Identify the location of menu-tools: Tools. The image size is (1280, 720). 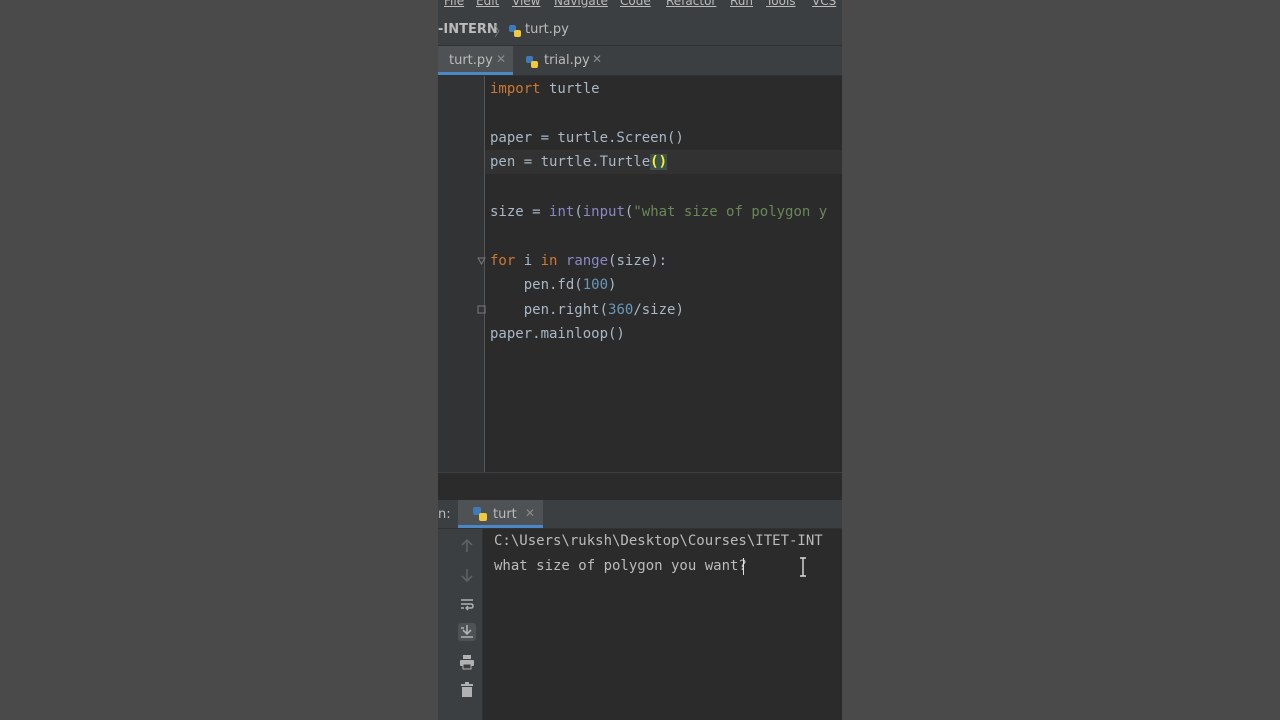
(781, 4).